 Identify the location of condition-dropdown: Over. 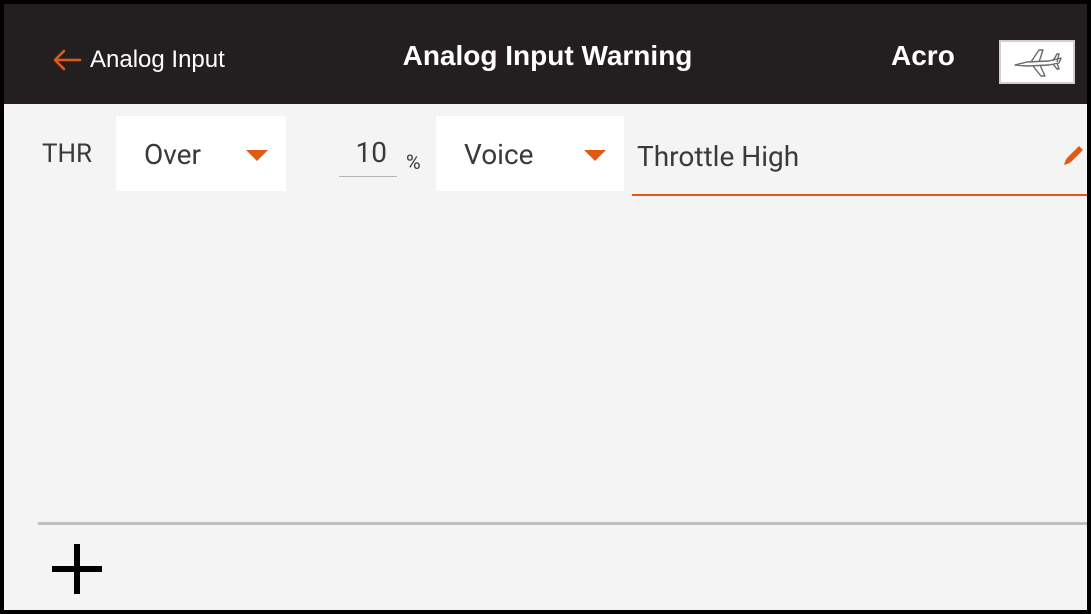
(201, 153).